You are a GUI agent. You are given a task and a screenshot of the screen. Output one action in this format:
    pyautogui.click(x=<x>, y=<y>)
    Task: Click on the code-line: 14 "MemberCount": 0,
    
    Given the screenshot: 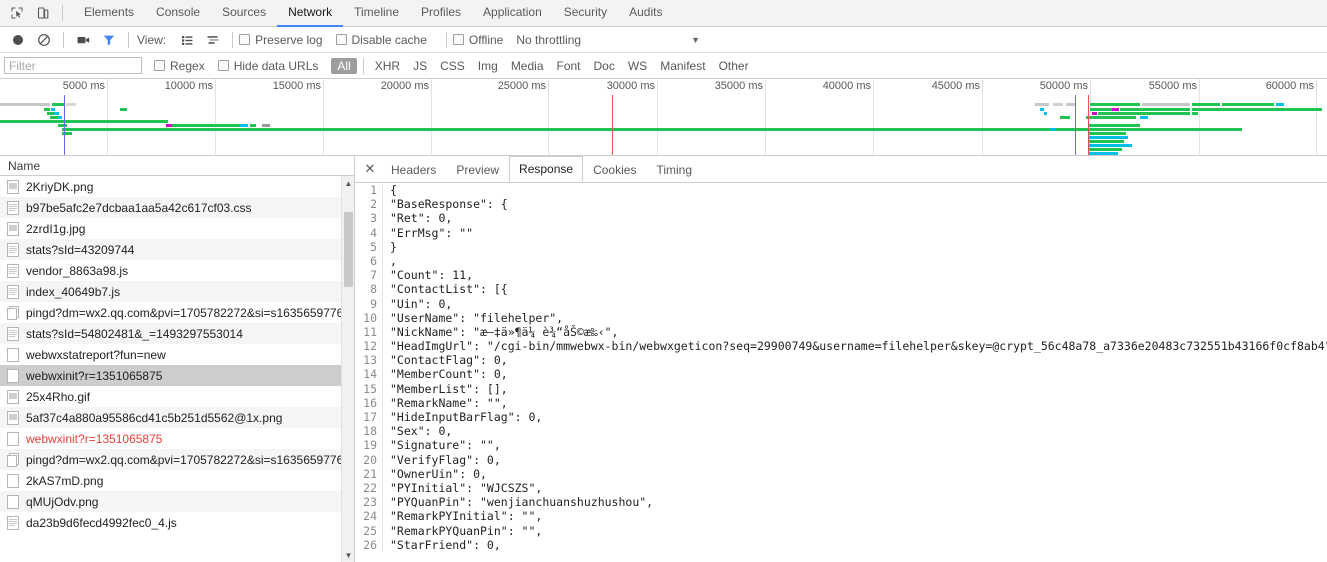 What is the action you would take?
    pyautogui.click(x=841, y=374)
    